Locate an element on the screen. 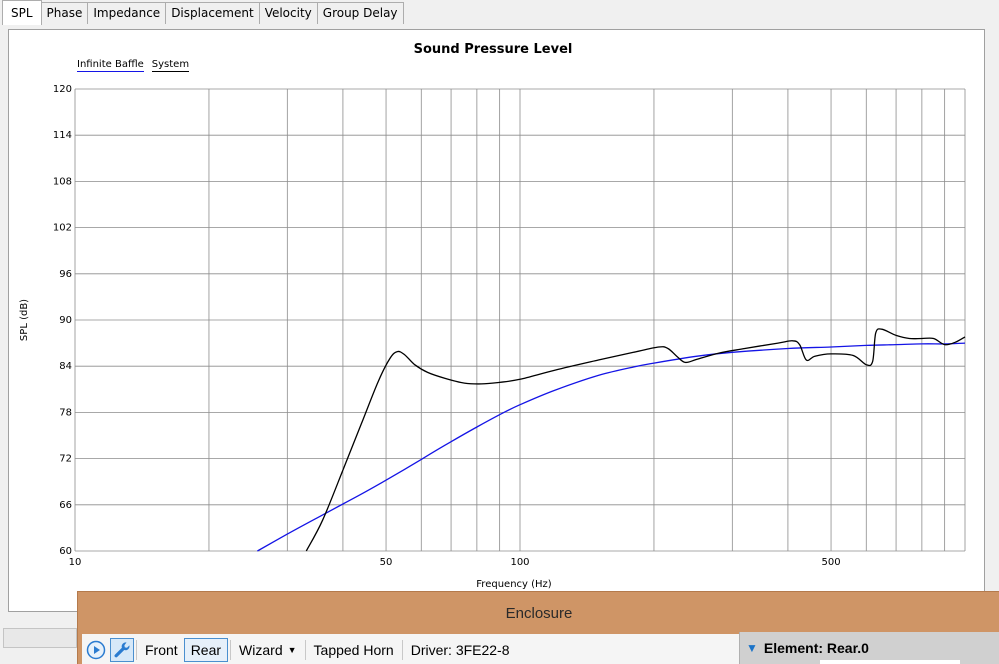 The width and height of the screenshot is (999, 664). element-panel-header: ▼ Element: Rear.0 is located at coordinates (869, 648).